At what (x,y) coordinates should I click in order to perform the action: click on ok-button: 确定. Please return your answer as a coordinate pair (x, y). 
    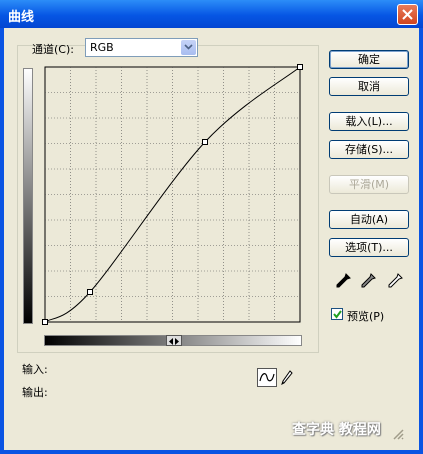
    Looking at the image, I should click on (369, 59).